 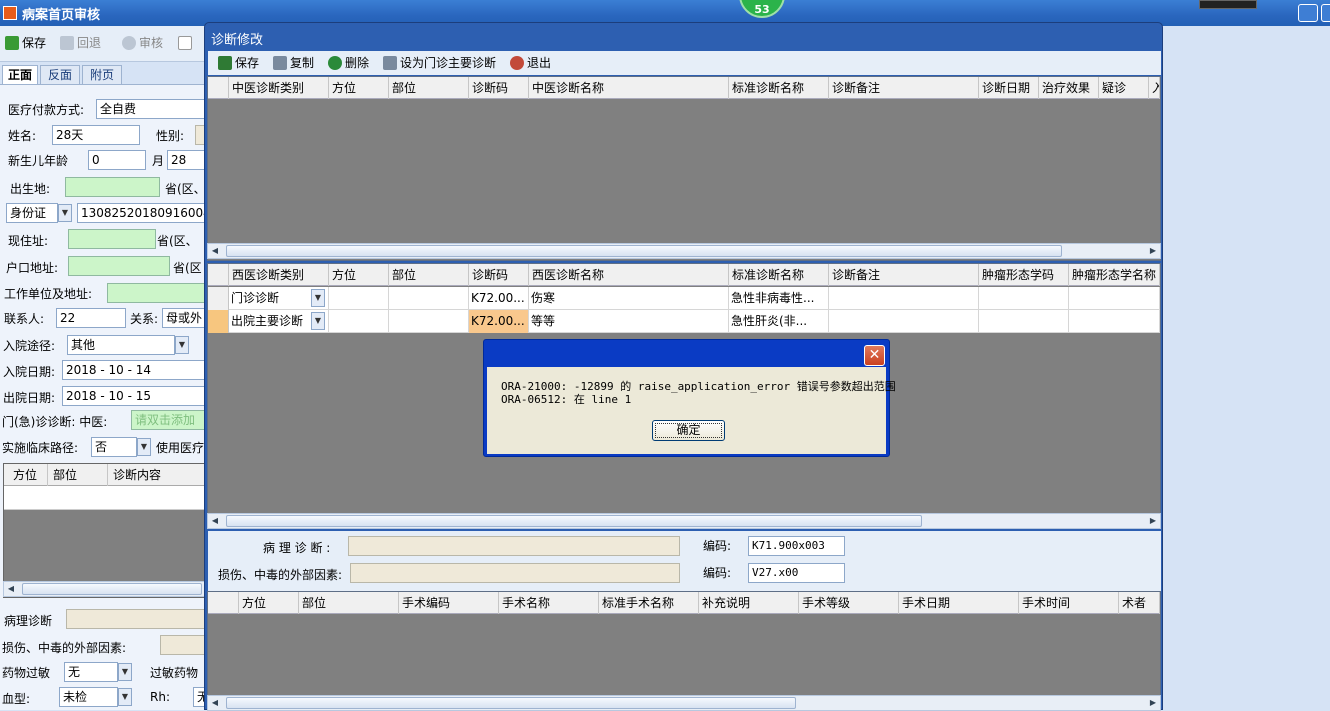 I want to click on wm-grid-scrollbar: ◀ ▶, so click(x=684, y=521).